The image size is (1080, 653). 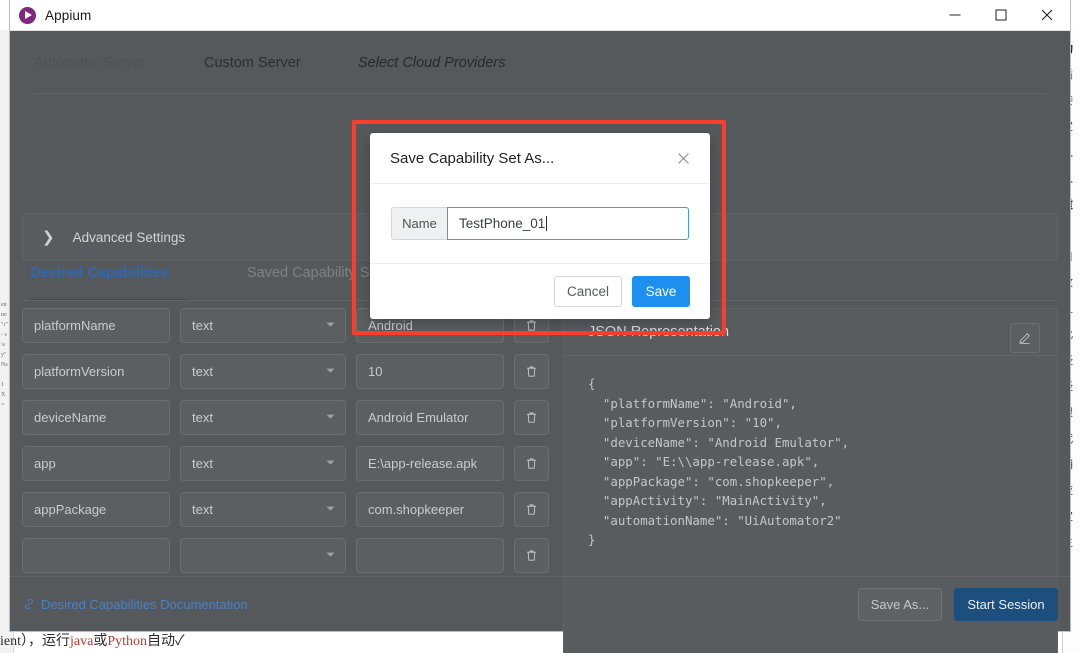 I want to click on capability-name-input: platformName, so click(x=96, y=325).